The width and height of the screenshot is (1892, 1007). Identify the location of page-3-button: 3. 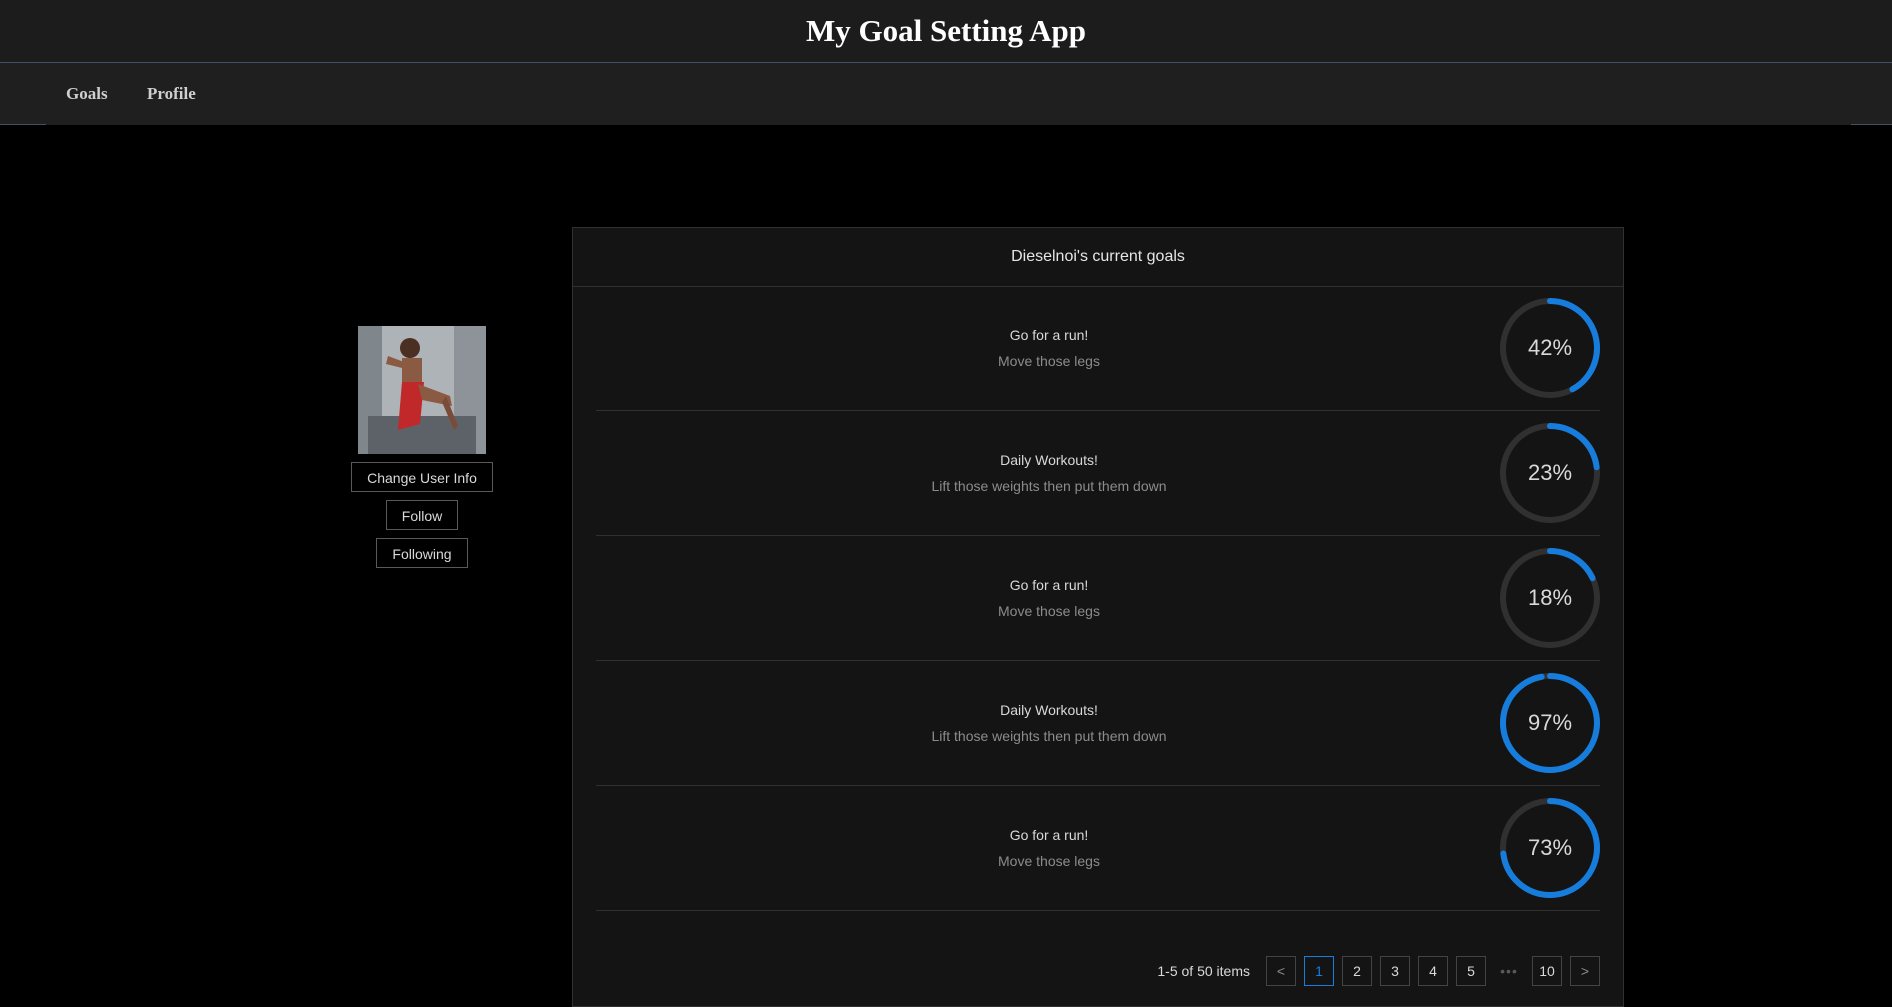
(1395, 971).